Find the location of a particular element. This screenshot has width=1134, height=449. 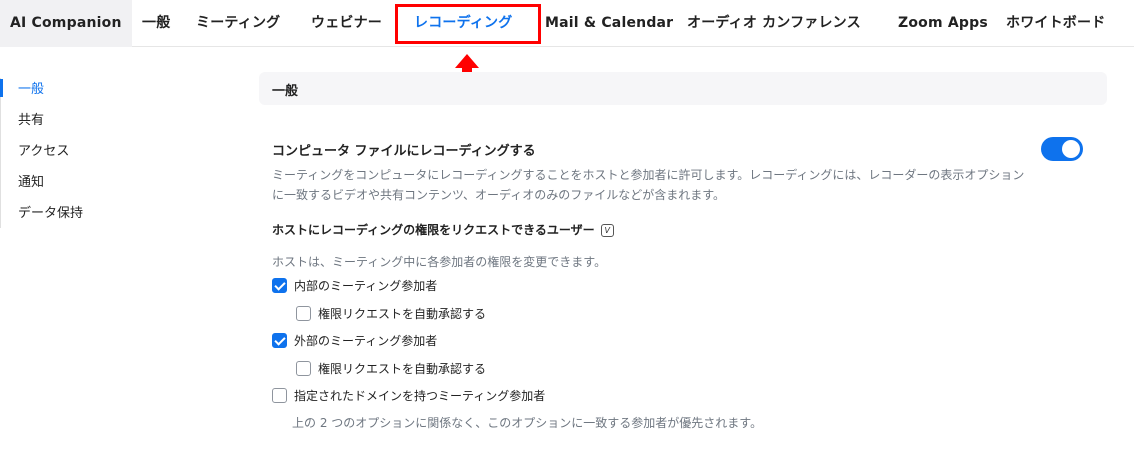

sidebar-item-label: データ保持 is located at coordinates (51, 213).